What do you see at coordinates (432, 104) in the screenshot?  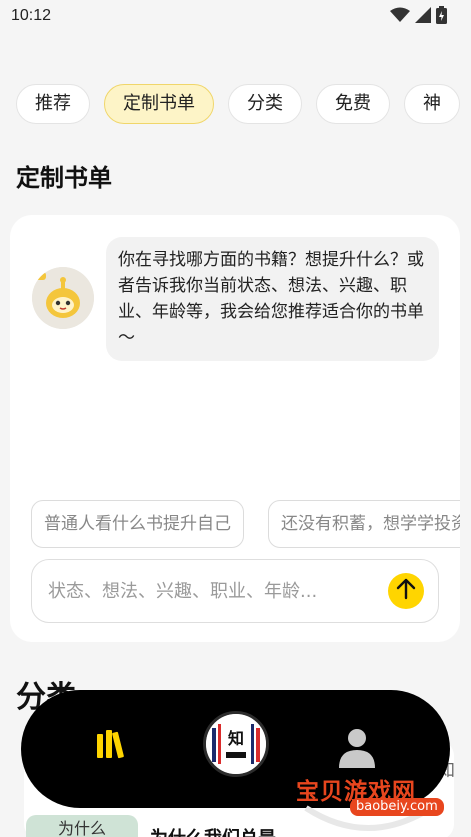 I see `tab-more: 神` at bounding box center [432, 104].